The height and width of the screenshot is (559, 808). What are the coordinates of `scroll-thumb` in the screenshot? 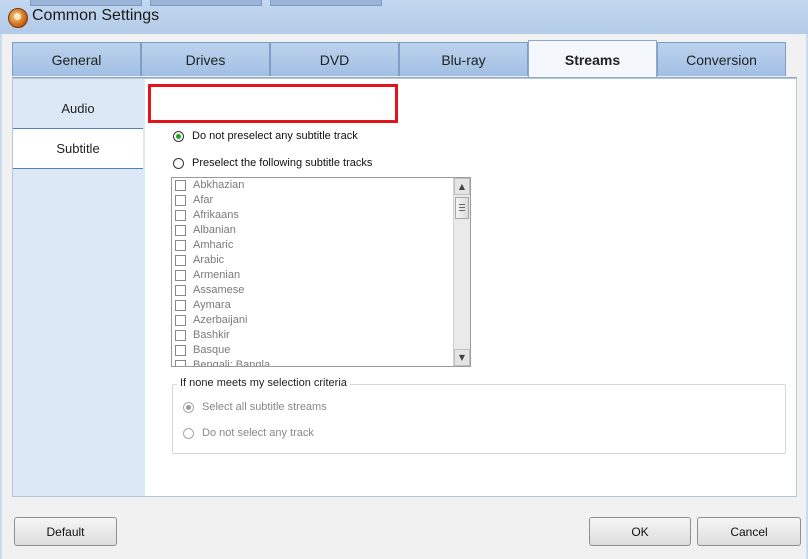 It's located at (462, 208).